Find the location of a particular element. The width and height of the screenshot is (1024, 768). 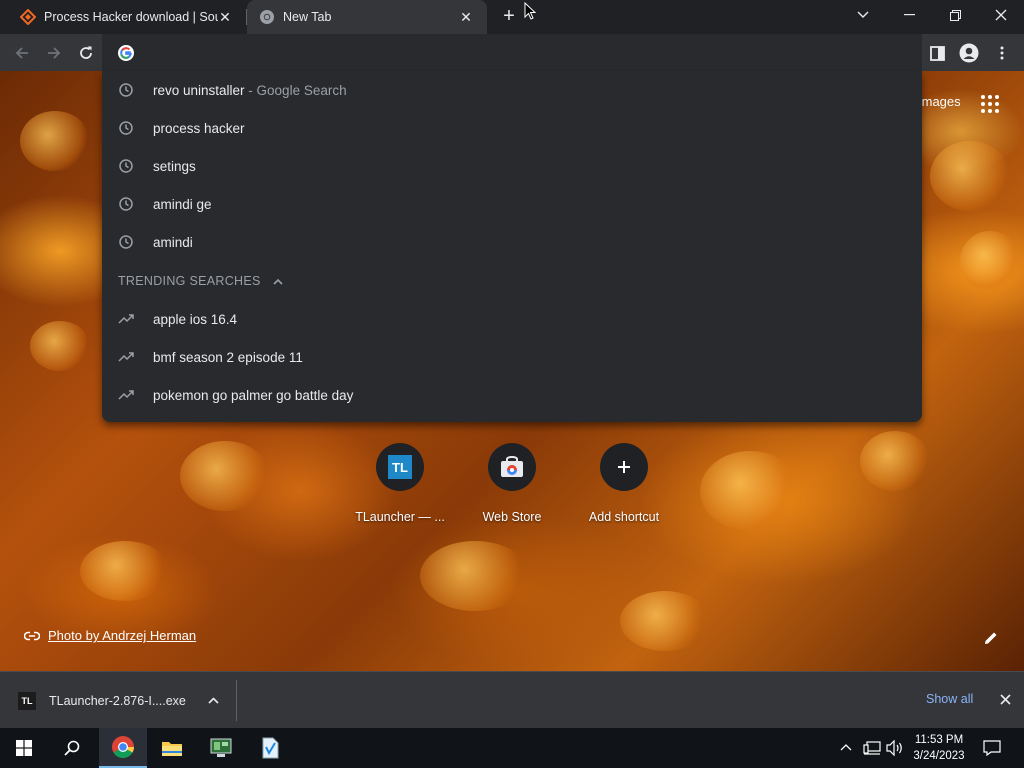

reload-button is located at coordinates (86, 53).